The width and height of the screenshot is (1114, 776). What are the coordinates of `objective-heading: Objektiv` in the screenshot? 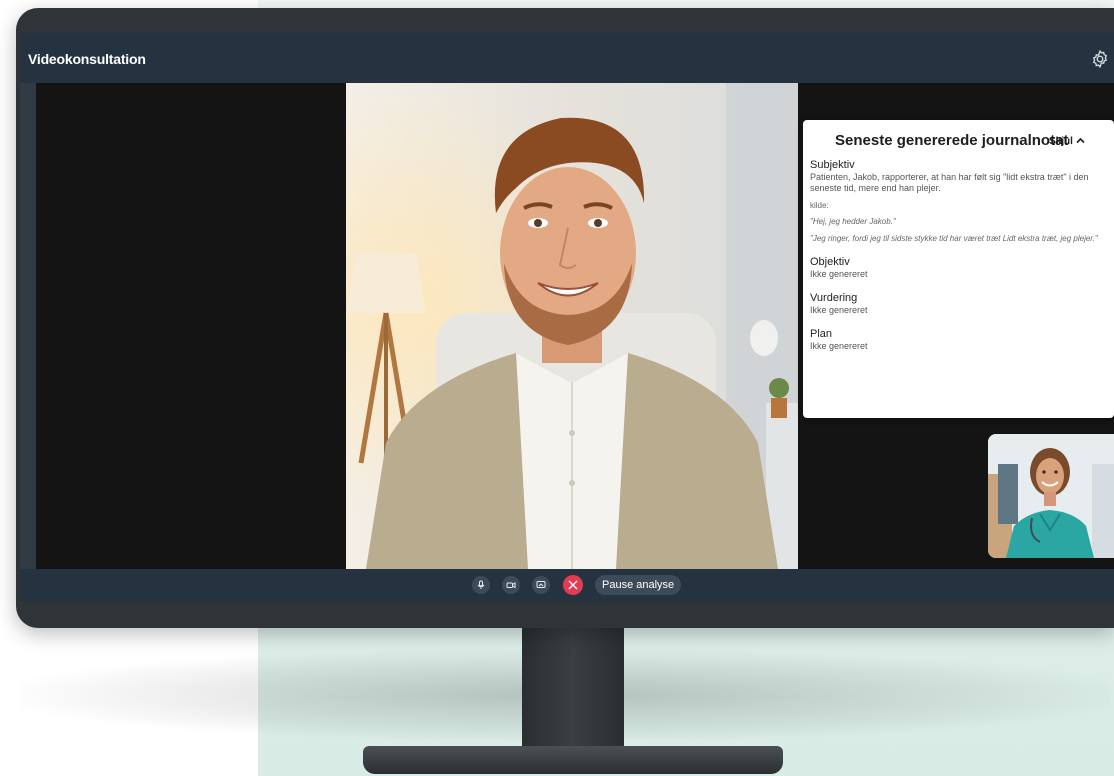 It's located at (830, 262).